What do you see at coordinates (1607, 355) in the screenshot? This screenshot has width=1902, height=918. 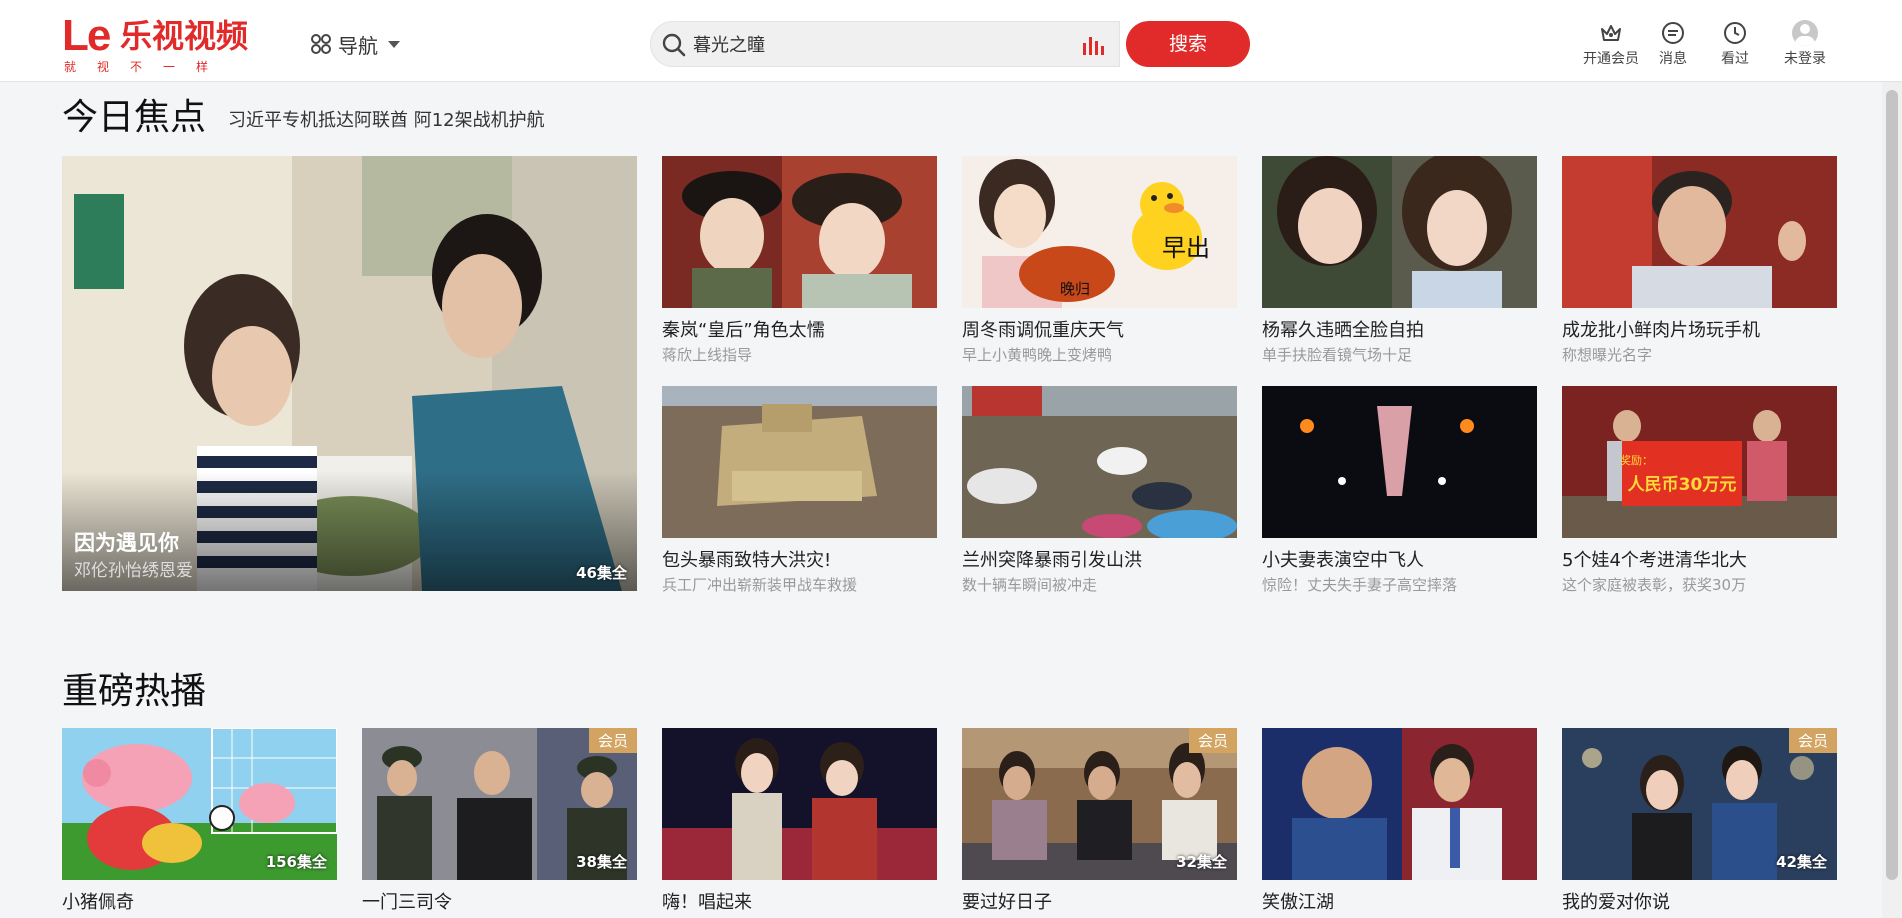 I see `focus-card-subtitle: 称想曝光名字` at bounding box center [1607, 355].